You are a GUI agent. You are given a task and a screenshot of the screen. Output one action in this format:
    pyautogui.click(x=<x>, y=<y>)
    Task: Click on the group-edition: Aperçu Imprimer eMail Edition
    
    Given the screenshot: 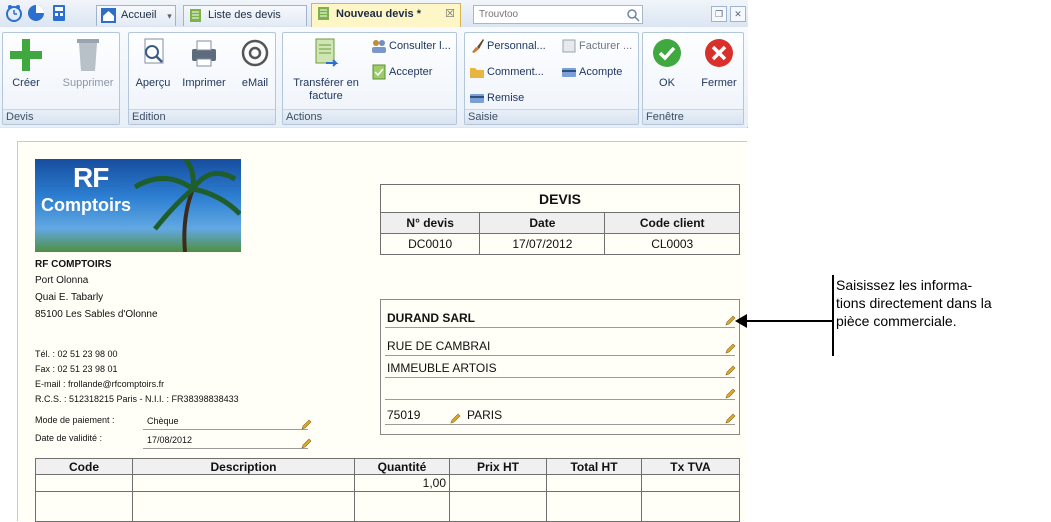 What is the action you would take?
    pyautogui.click(x=202, y=78)
    